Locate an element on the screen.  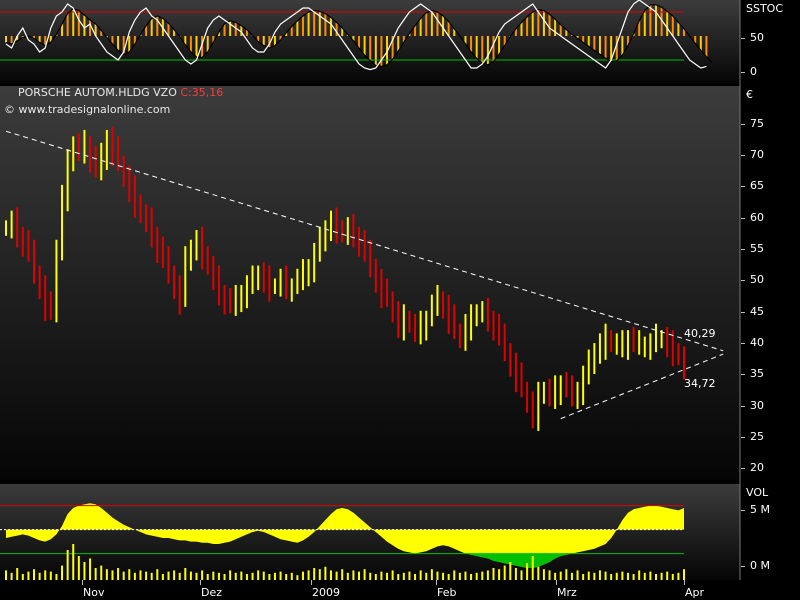
x-label-feb: Feb is located at coordinates (447, 592).